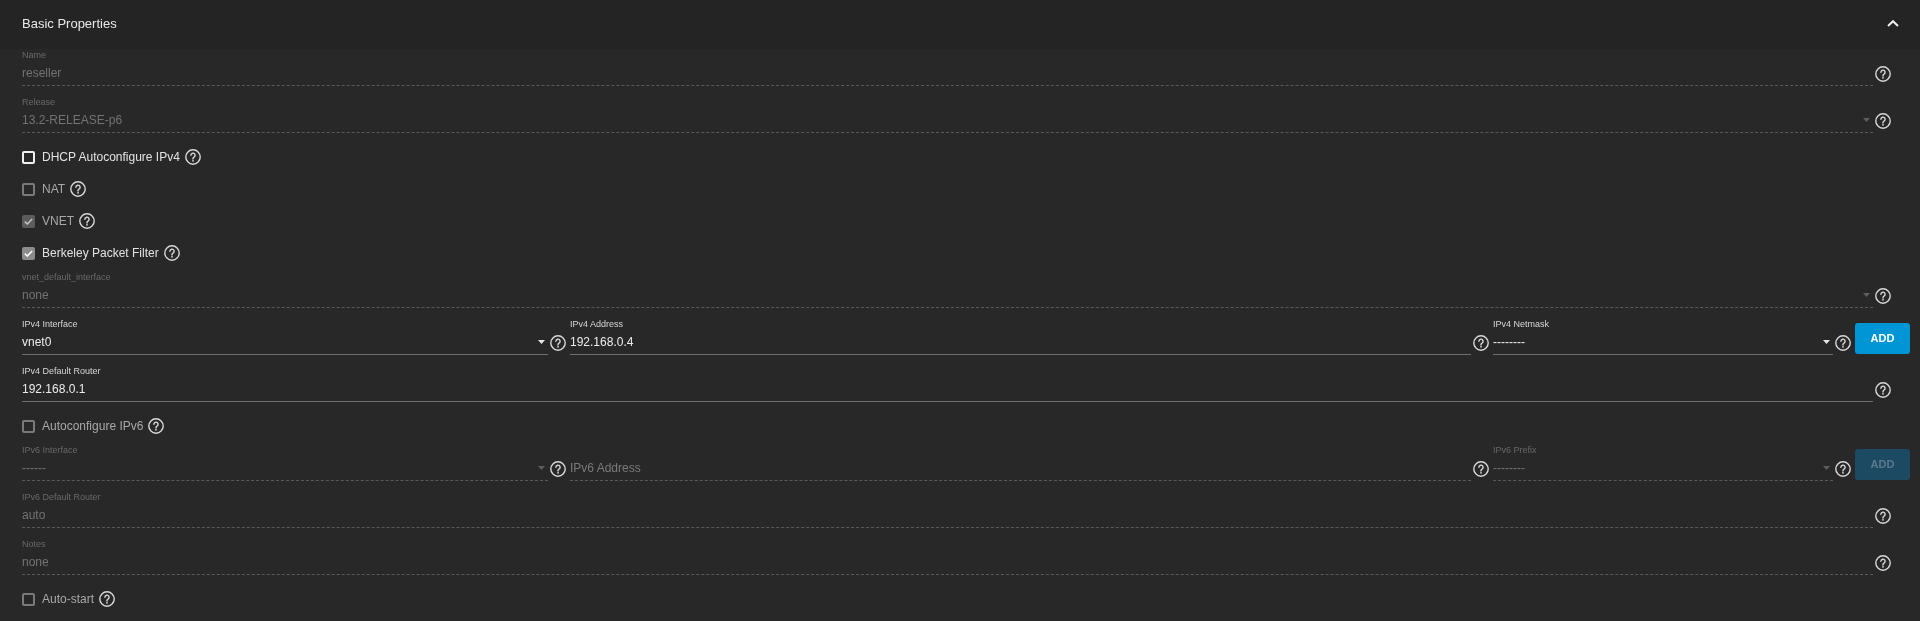 Image resolution: width=1920 pixels, height=621 pixels. Describe the element at coordinates (34, 55) in the screenshot. I see `field-label: Name` at that location.